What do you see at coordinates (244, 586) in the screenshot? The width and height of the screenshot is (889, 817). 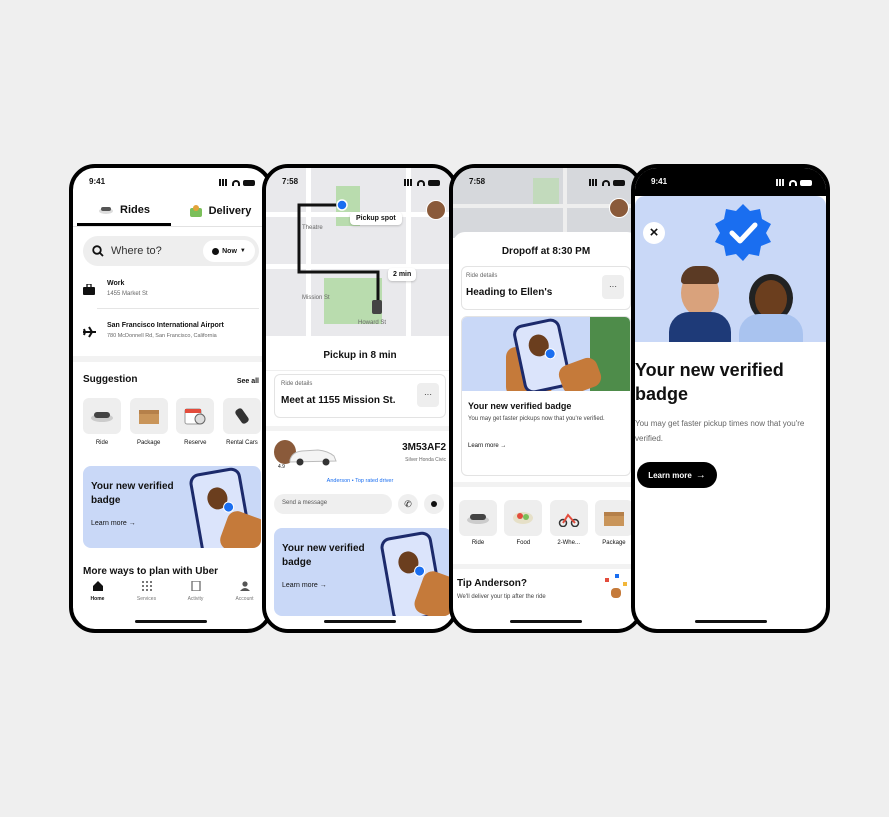 I see `person-icon` at bounding box center [244, 586].